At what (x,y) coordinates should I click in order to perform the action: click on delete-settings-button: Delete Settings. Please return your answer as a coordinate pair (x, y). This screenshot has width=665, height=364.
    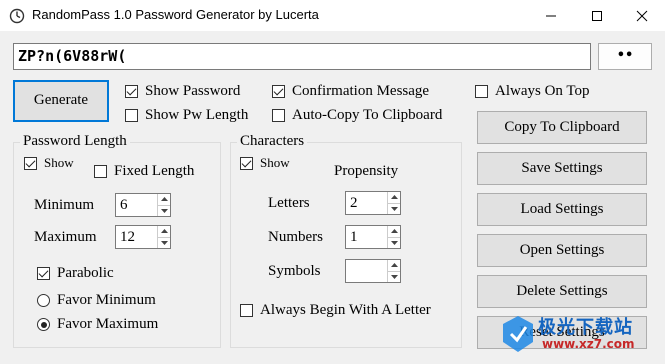
    Looking at the image, I should click on (562, 291).